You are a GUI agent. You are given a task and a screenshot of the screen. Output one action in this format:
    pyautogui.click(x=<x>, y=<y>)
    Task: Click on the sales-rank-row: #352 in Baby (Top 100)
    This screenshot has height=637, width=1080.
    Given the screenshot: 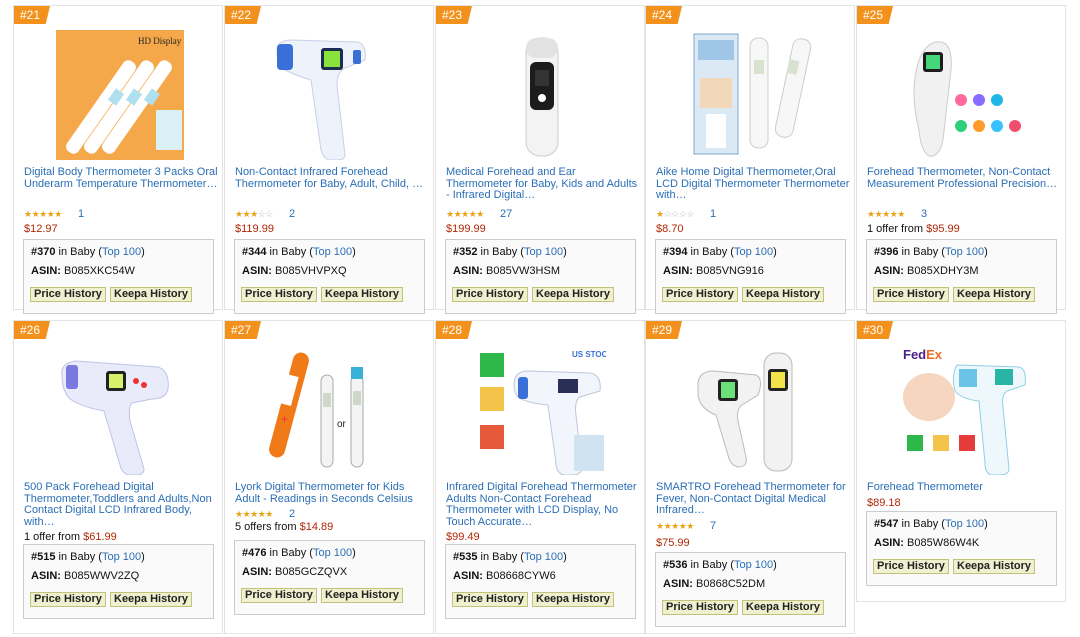 What is the action you would take?
    pyautogui.click(x=510, y=252)
    